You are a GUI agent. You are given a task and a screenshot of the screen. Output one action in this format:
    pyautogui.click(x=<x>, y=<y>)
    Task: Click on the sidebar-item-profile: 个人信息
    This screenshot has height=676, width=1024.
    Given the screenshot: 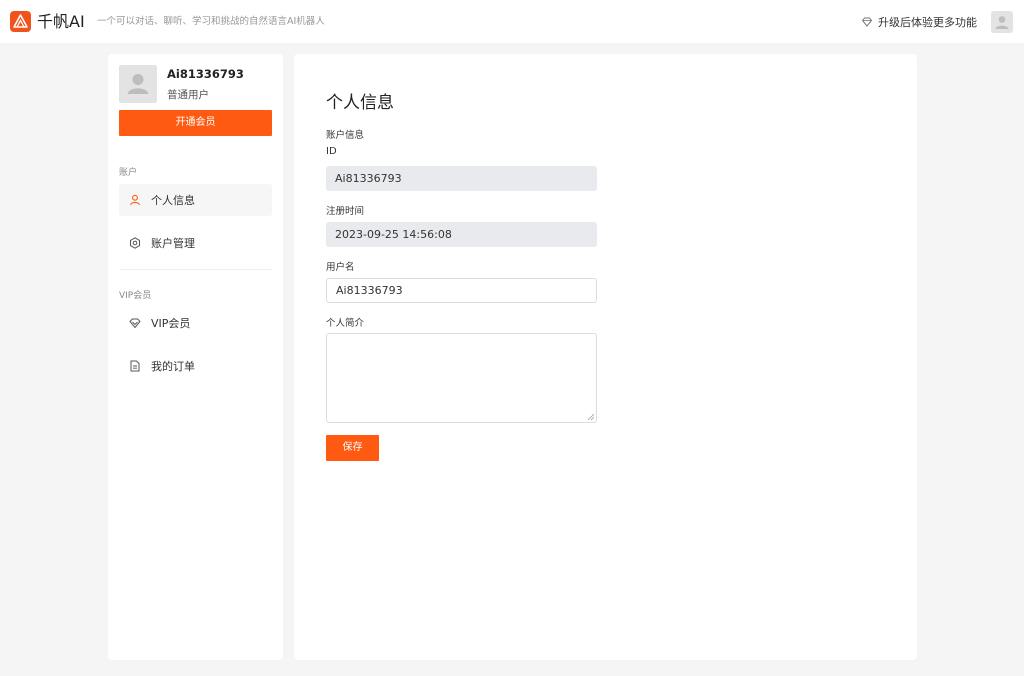 What is the action you would take?
    pyautogui.click(x=195, y=200)
    